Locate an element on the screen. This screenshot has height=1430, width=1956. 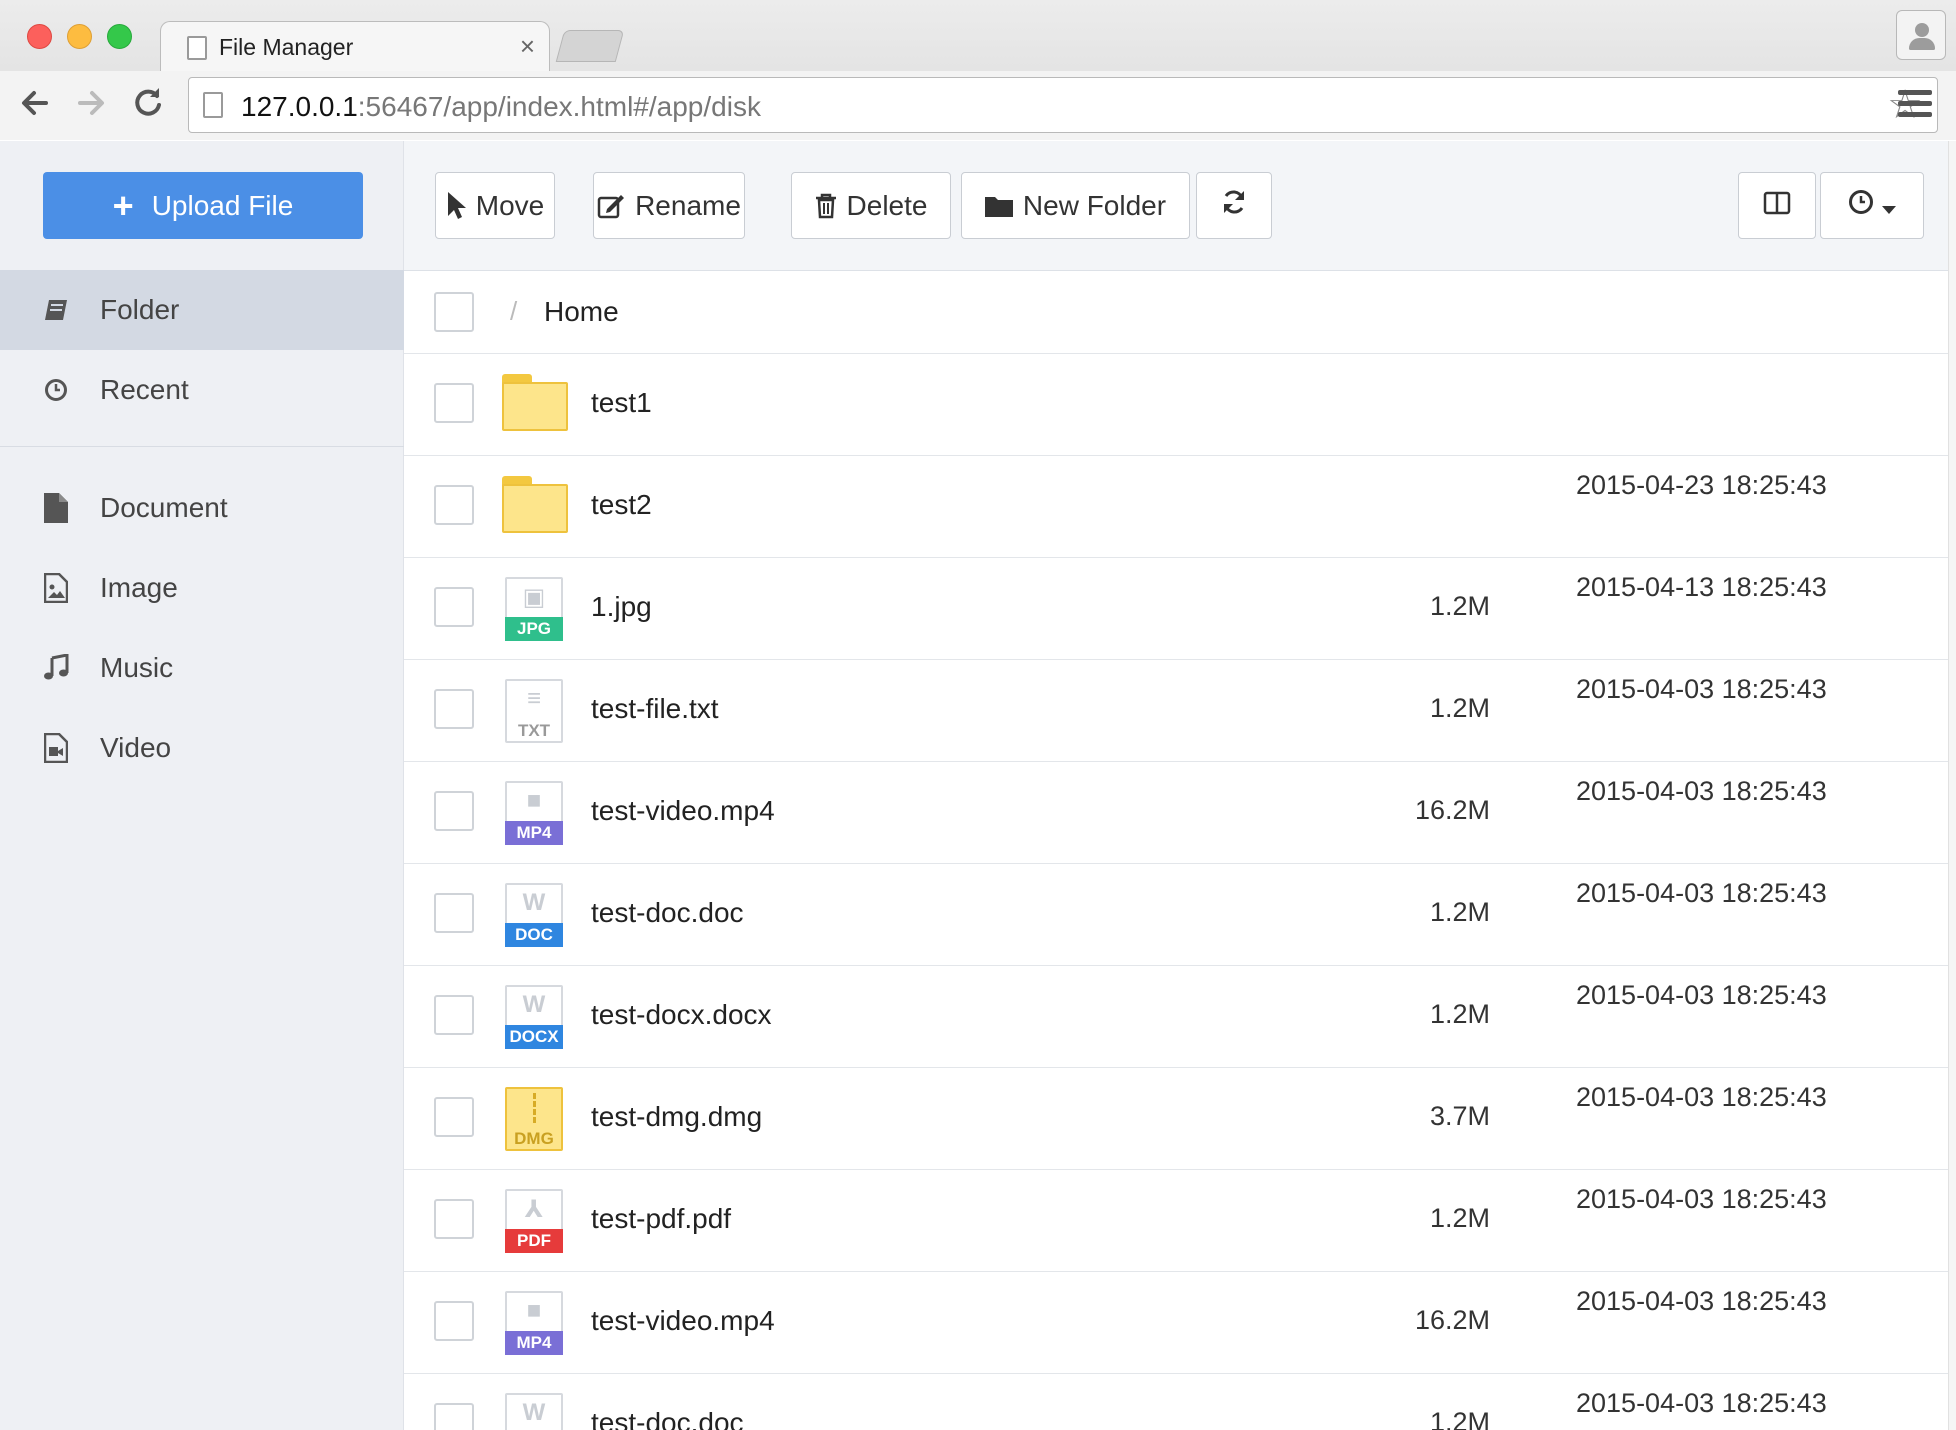
file-row: ≡ TXT test-file.txt 1.2M 2015-04-03 18:25:43 is located at coordinates (1180, 711).